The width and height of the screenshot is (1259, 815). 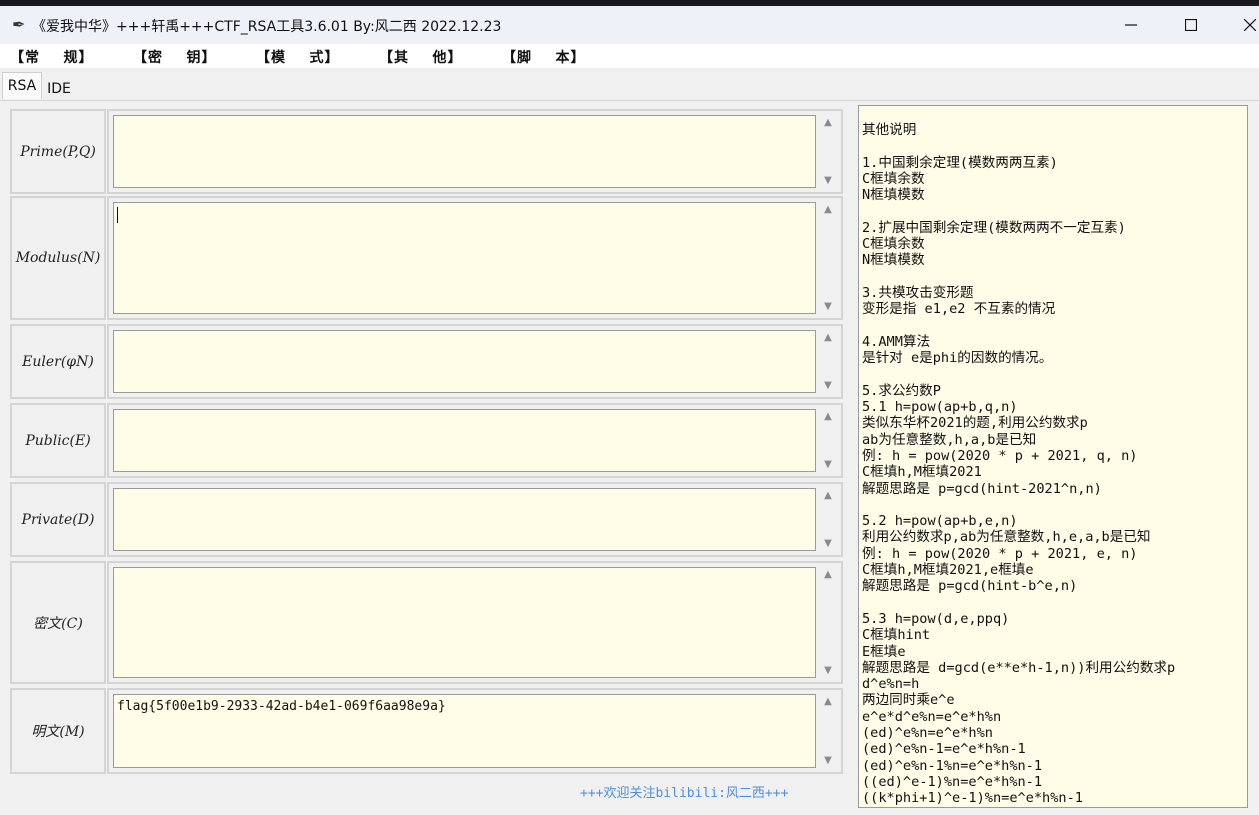 What do you see at coordinates (464, 440) in the screenshot?
I see `public-input` at bounding box center [464, 440].